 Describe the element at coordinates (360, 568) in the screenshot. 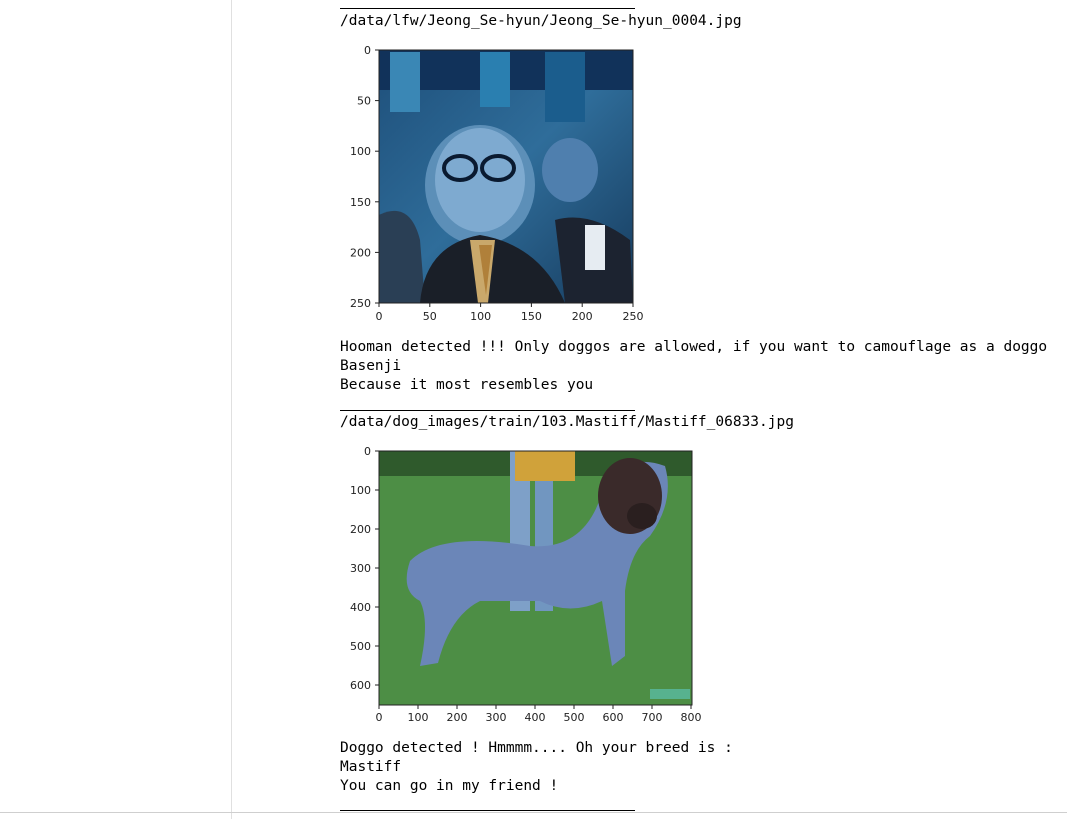

I see `y-tick-label: 300` at that location.